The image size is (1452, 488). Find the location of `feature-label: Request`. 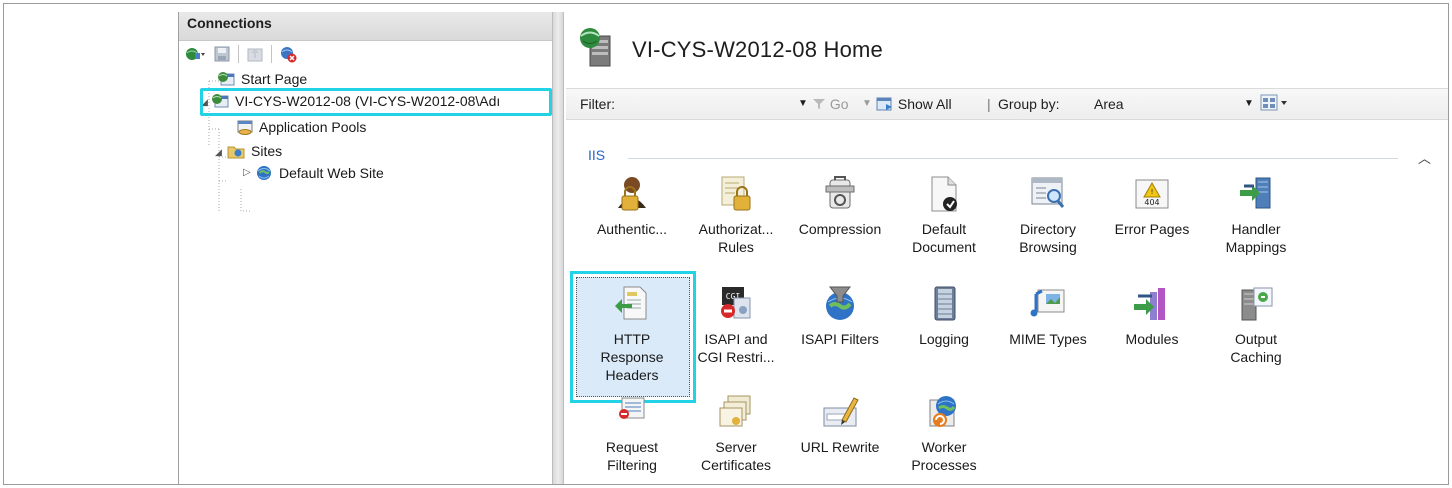

feature-label: Request is located at coordinates (632, 447).